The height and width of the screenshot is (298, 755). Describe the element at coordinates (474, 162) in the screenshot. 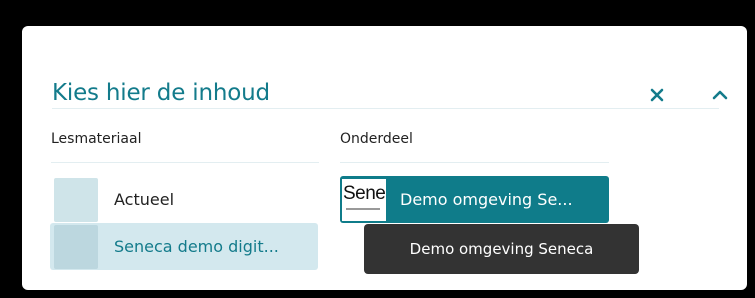

I see `part-divider` at that location.